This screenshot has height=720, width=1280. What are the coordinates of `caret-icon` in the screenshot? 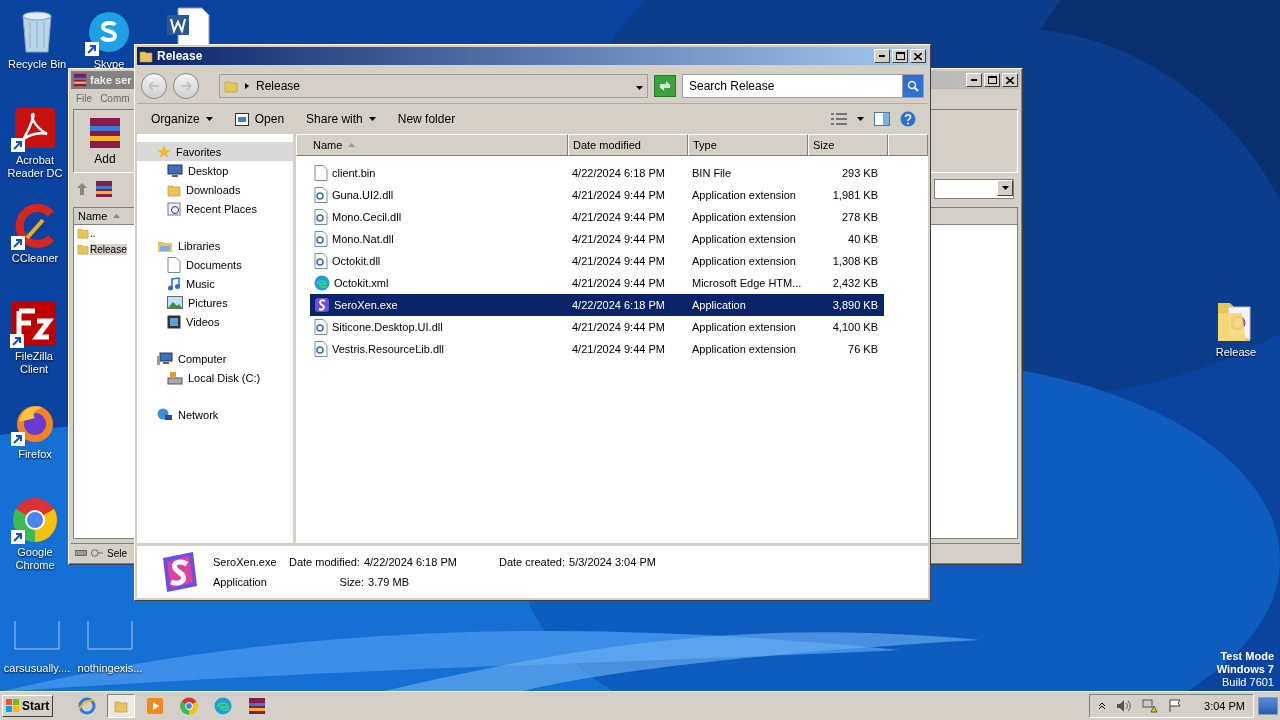 It's located at (372, 119).